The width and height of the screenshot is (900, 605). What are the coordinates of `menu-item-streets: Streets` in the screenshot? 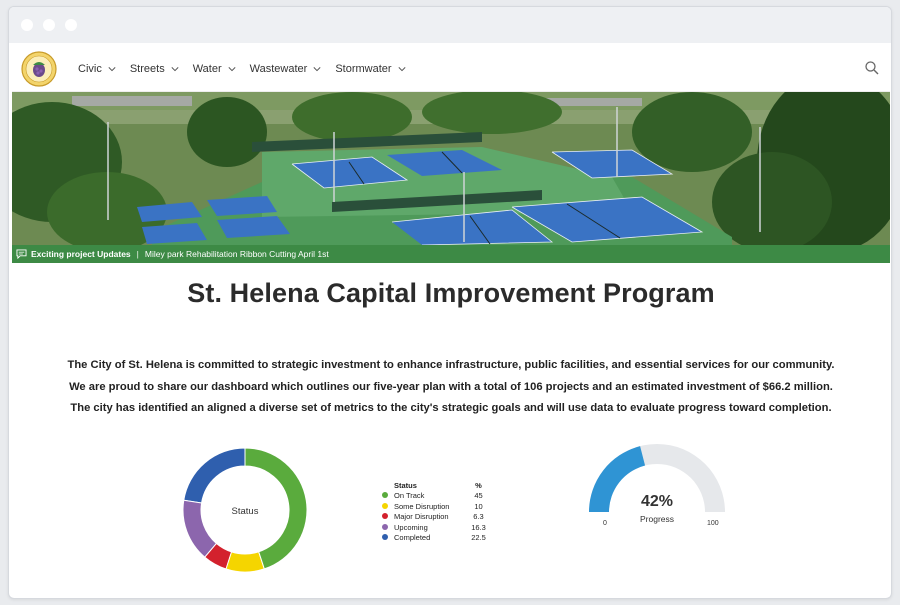 It's located at (154, 69).